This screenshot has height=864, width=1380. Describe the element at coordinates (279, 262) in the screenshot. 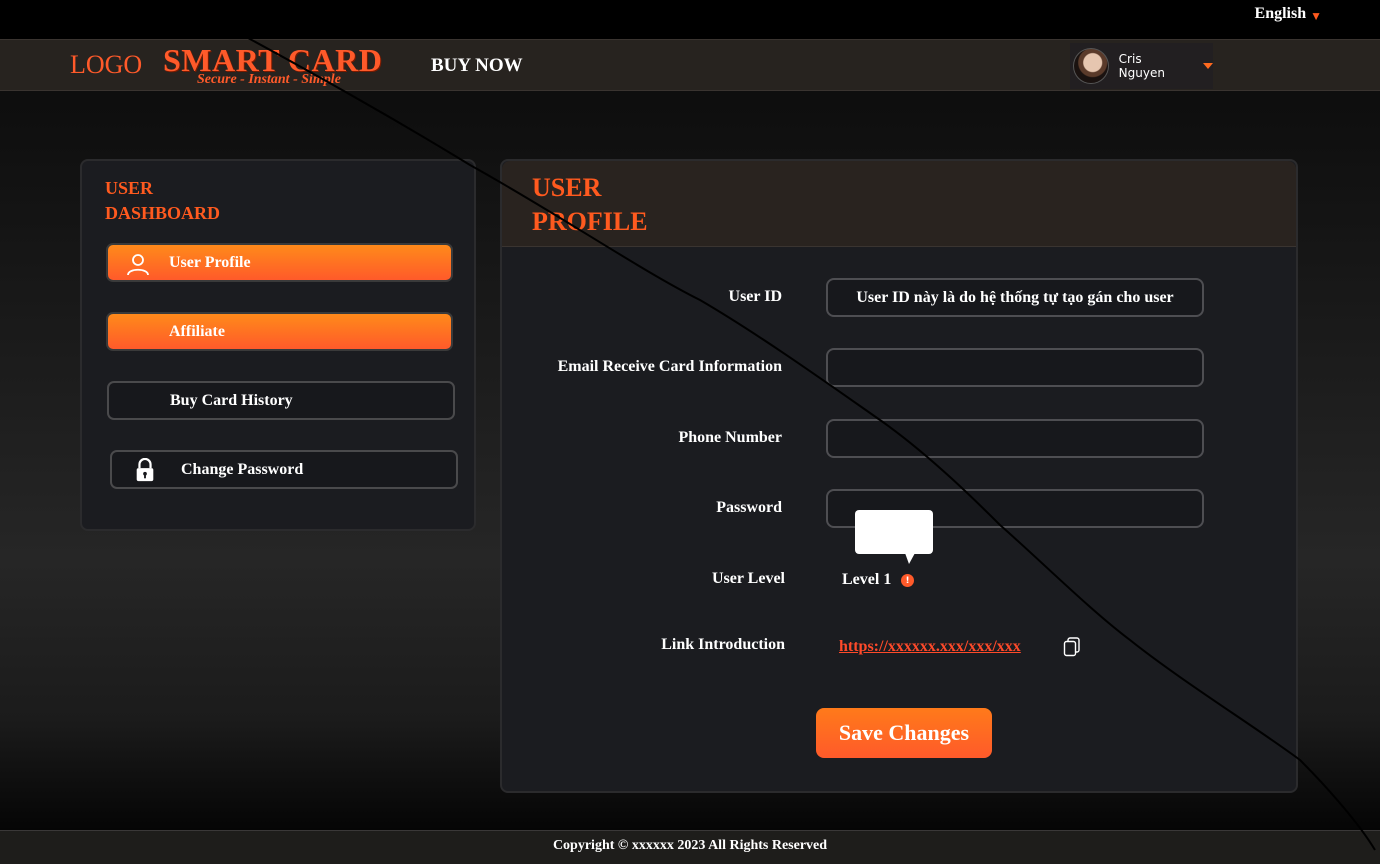

I see `sidebar-item-user-profile: User Profile` at that location.